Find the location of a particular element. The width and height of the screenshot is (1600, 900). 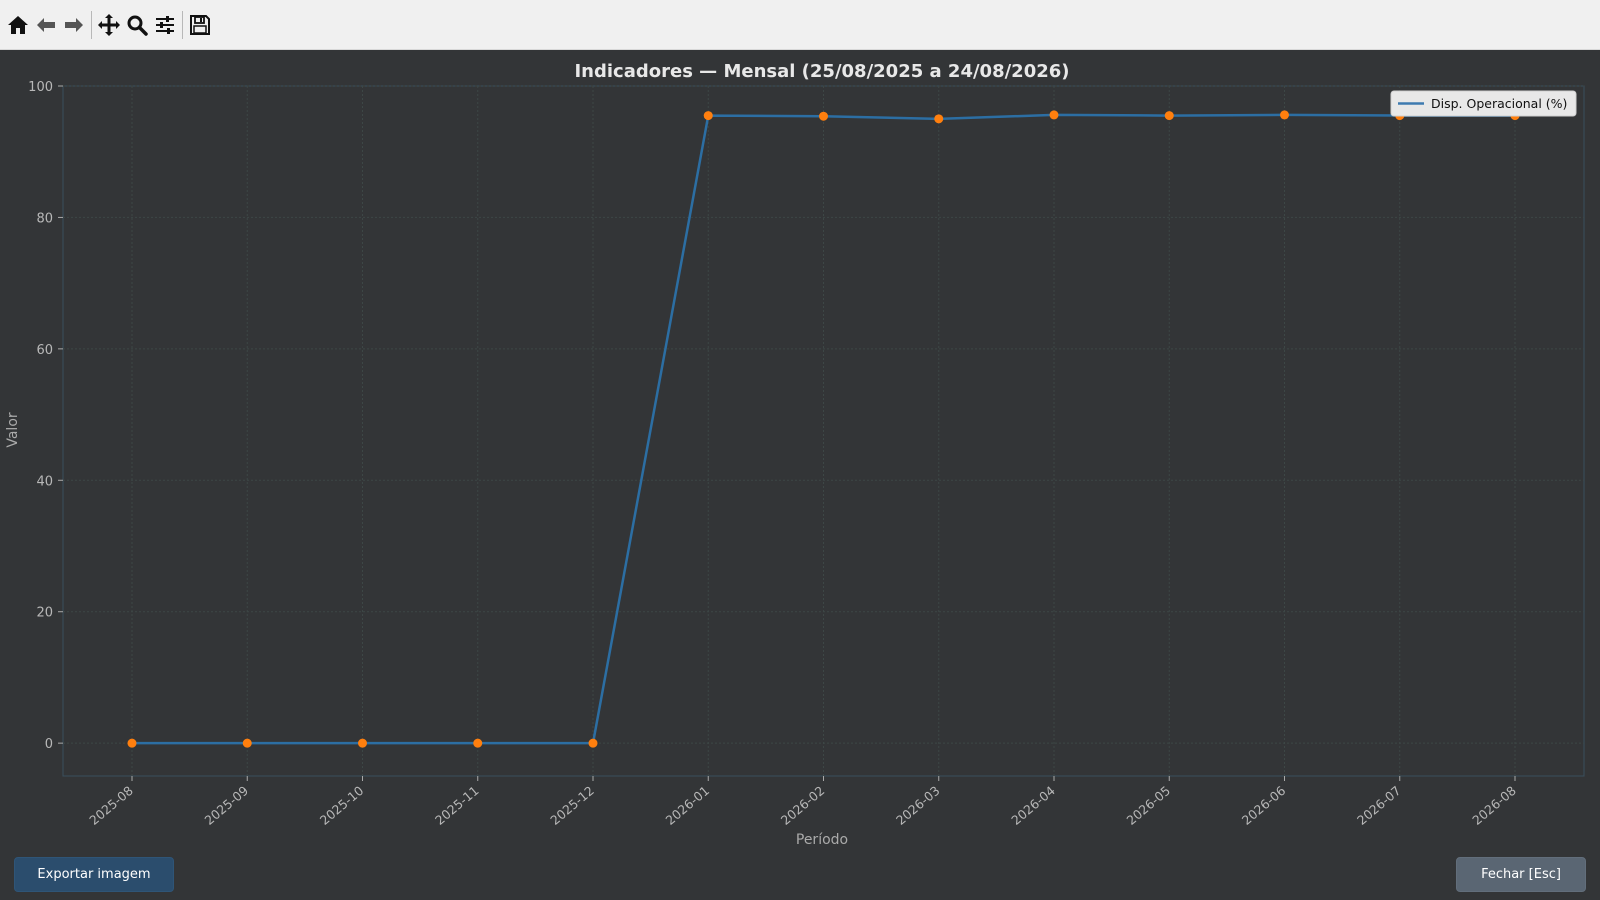

y-tick-label: 100 is located at coordinates (40, 87).